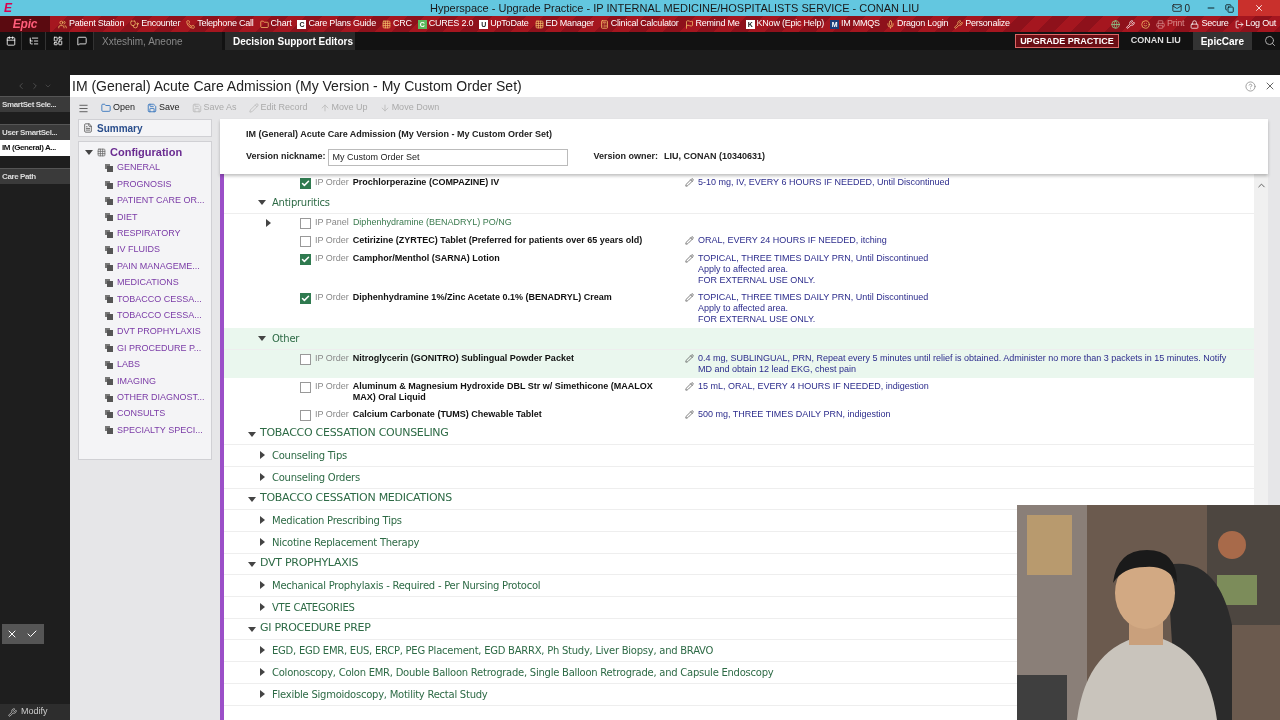 The width and height of the screenshot is (1280, 720). What do you see at coordinates (109, 397) in the screenshot?
I see `document-stack-icon` at bounding box center [109, 397].